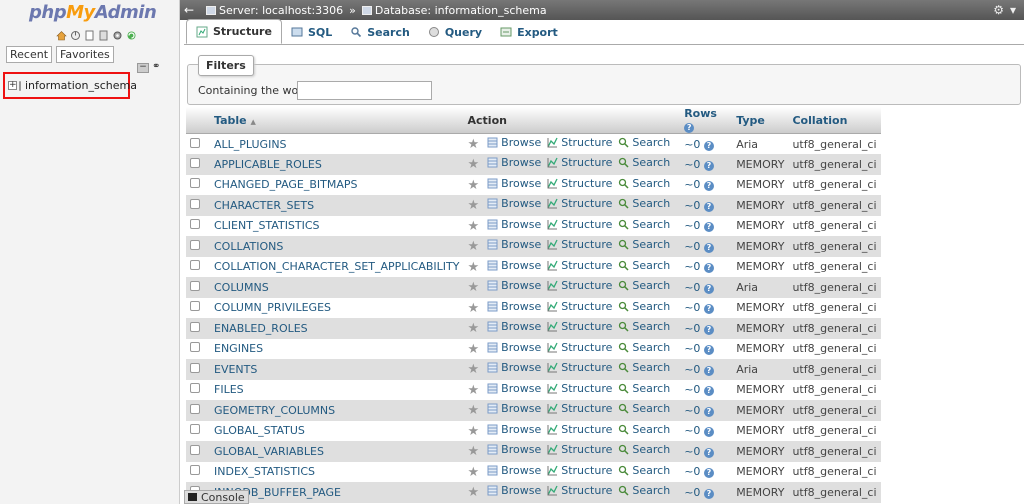 Image resolution: width=1024 pixels, height=504 pixels. Describe the element at coordinates (706, 120) in the screenshot. I see `rows-column-header: Rows ?` at that location.